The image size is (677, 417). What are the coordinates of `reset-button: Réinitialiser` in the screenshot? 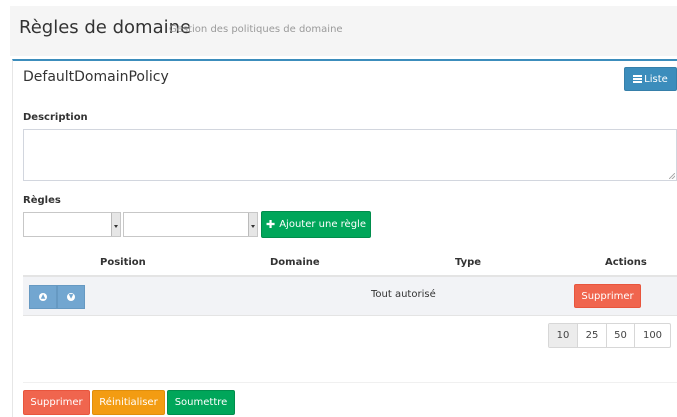 It's located at (128, 402).